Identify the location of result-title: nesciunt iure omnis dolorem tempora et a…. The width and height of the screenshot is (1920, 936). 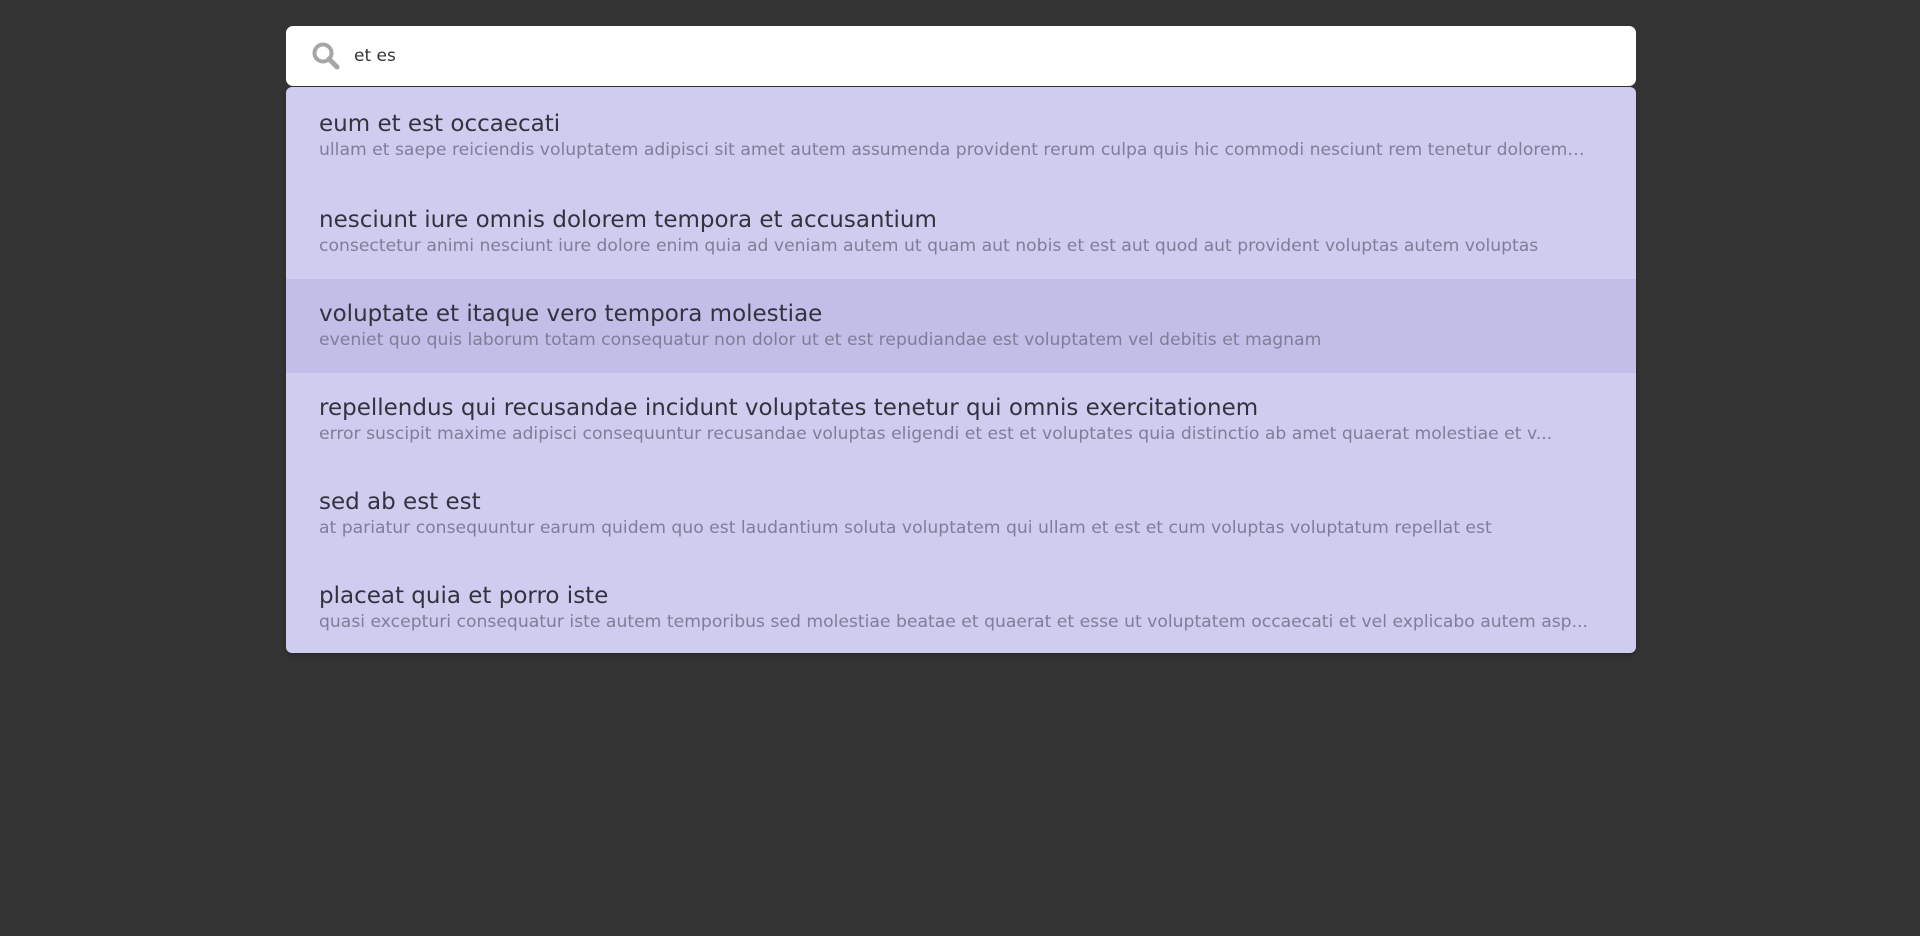
(628, 220).